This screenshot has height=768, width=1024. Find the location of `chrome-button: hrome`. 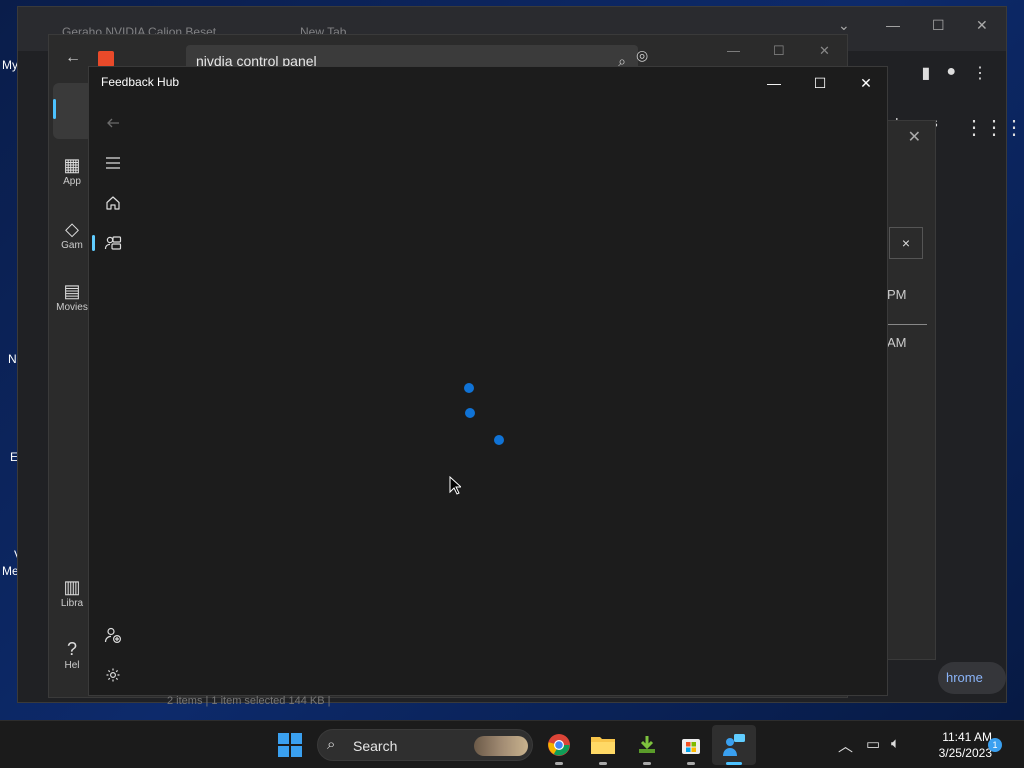

chrome-button: hrome is located at coordinates (972, 678).